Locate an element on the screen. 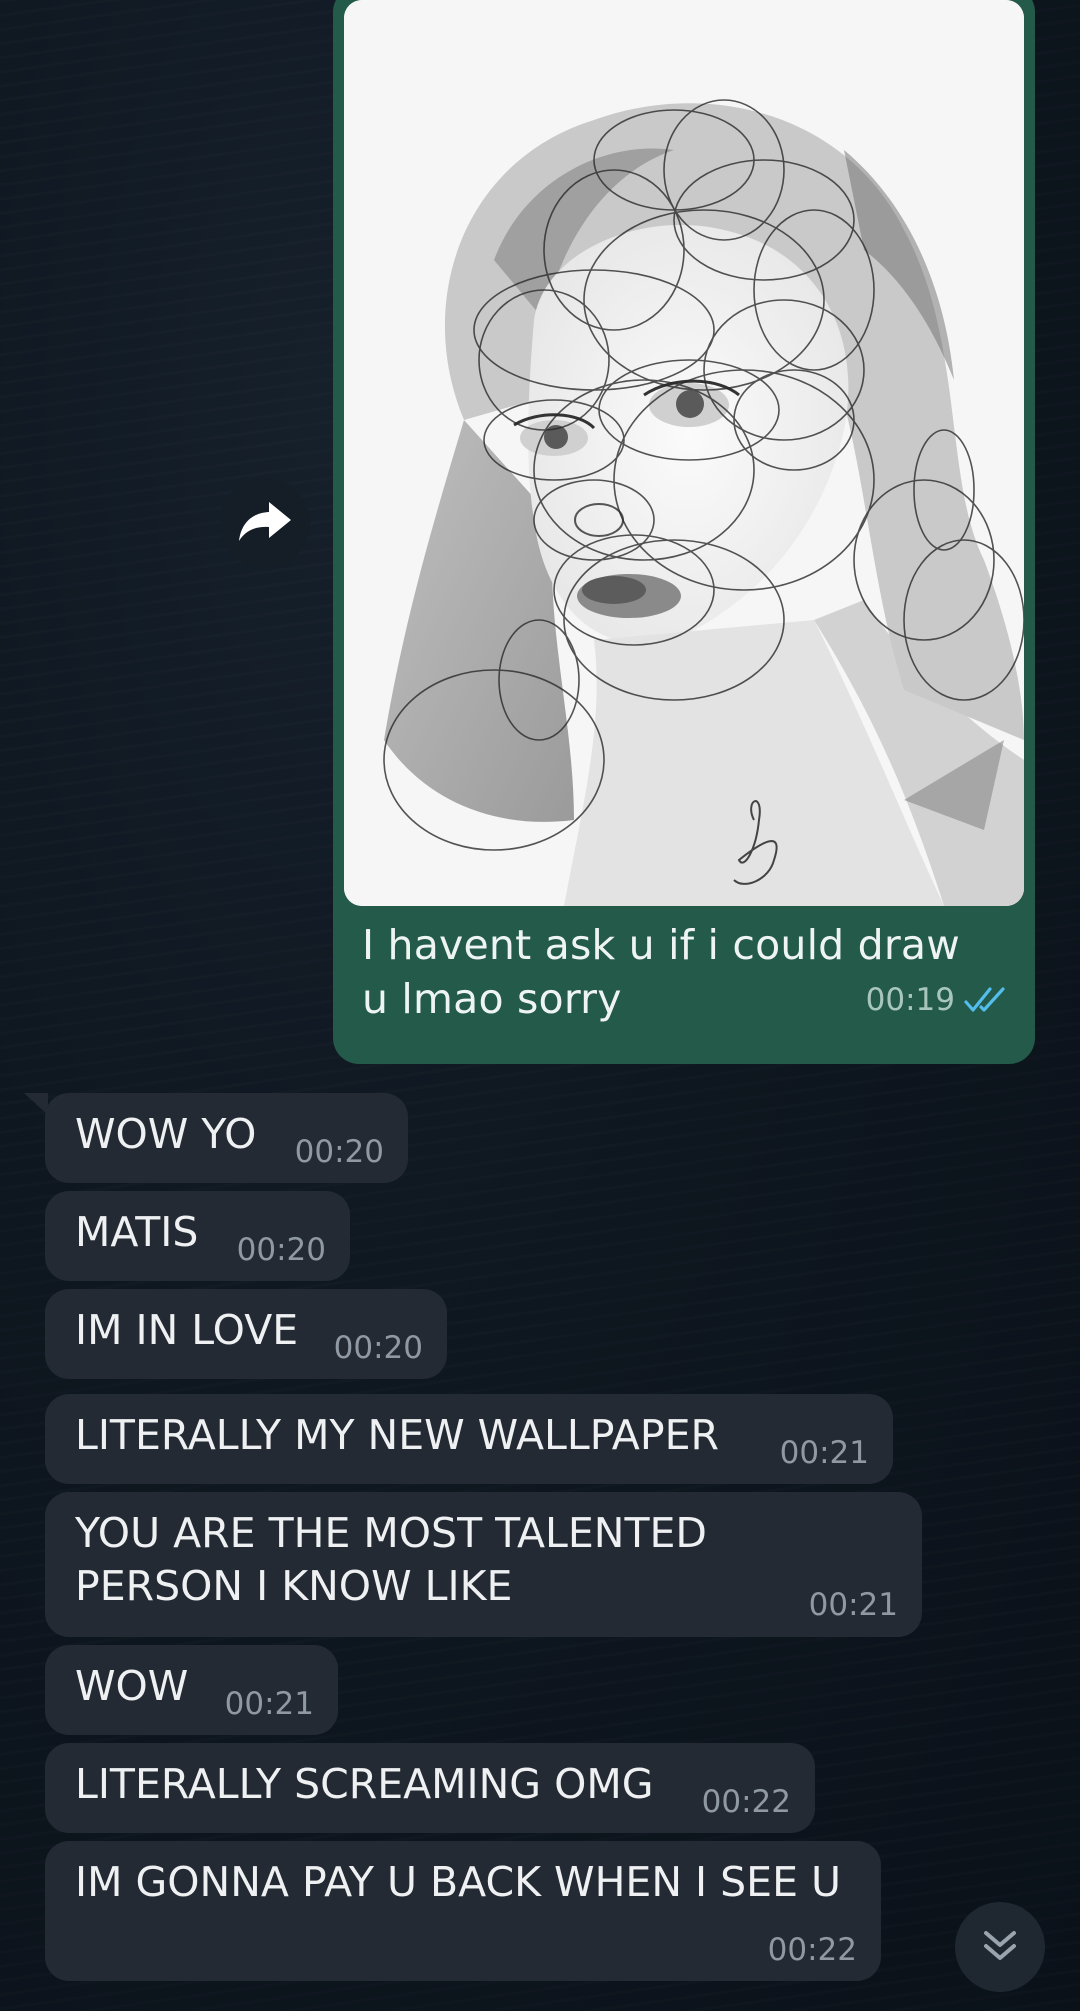 The height and width of the screenshot is (2011, 1080). incoming-message: IM IN LOVE 00:20 is located at coordinates (246, 1334).